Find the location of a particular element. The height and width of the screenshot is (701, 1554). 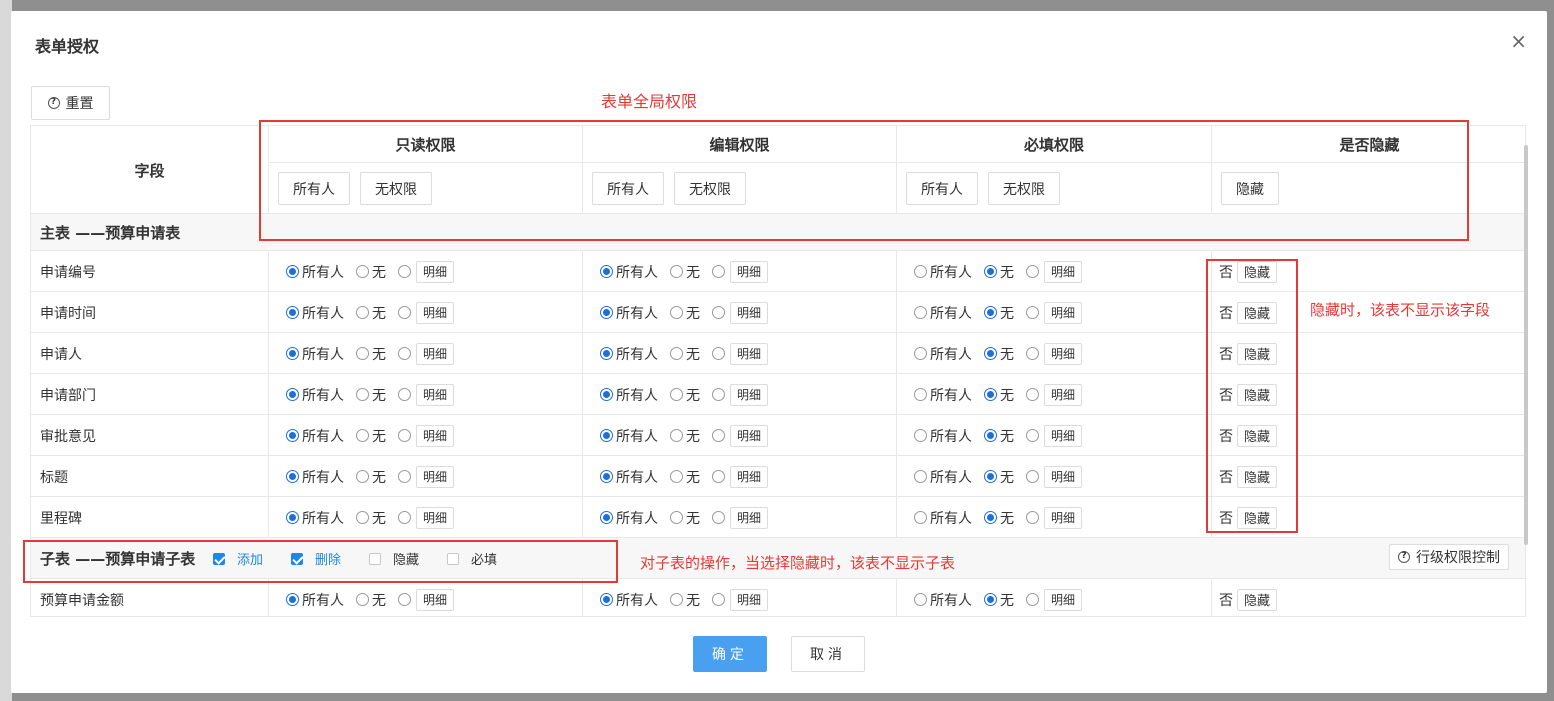

reset-button: ? 重置 is located at coordinates (70, 103).